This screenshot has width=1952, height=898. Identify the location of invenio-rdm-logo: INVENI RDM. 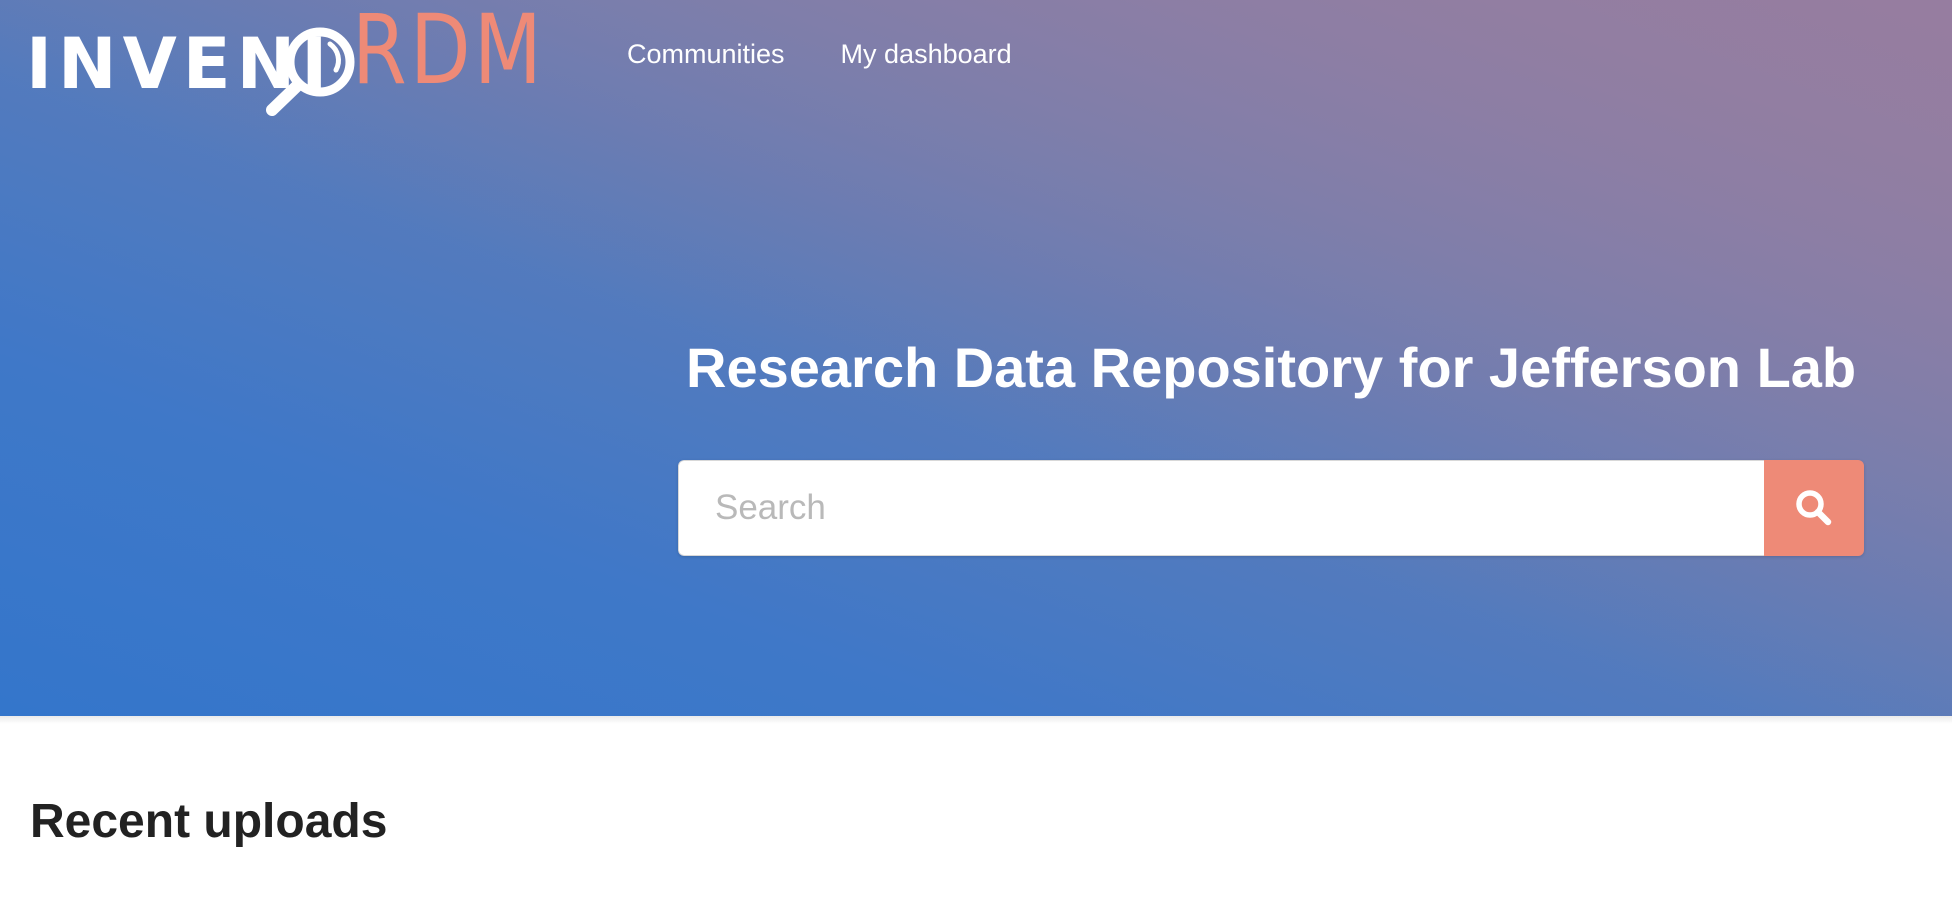
(284, 58).